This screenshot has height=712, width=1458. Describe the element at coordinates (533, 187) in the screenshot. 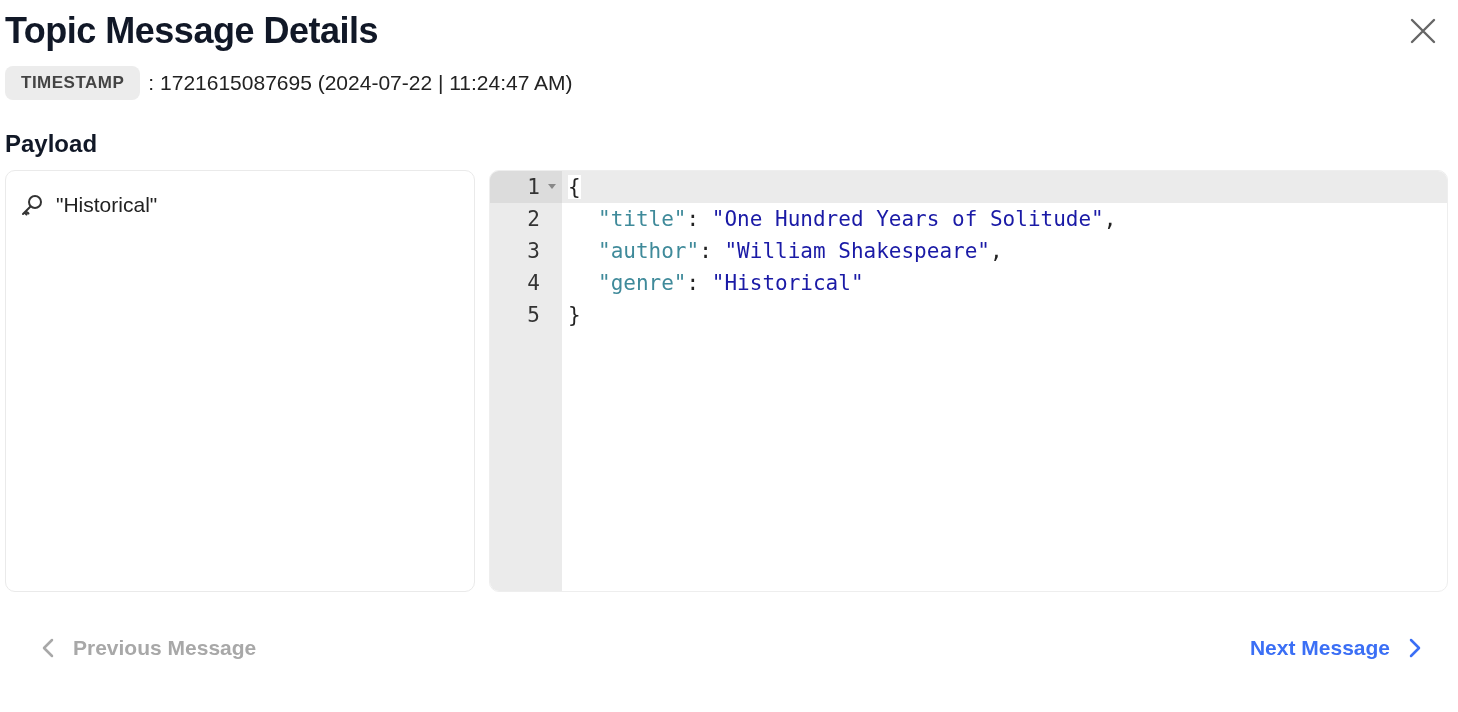

I see `line-number: 1` at that location.